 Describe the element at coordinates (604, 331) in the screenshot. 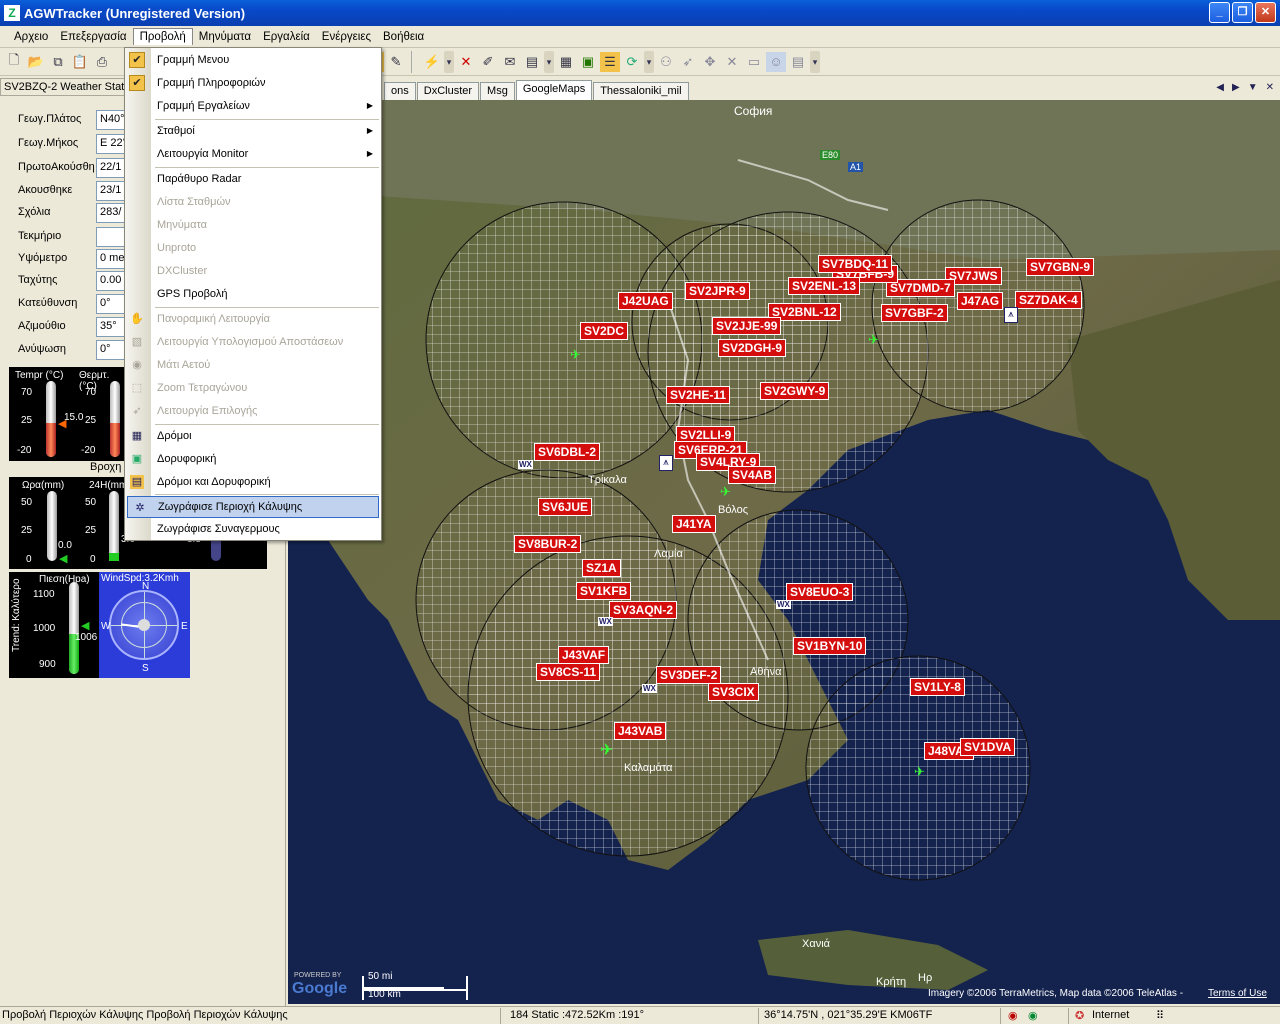

I see `station-label: SV2DC` at that location.